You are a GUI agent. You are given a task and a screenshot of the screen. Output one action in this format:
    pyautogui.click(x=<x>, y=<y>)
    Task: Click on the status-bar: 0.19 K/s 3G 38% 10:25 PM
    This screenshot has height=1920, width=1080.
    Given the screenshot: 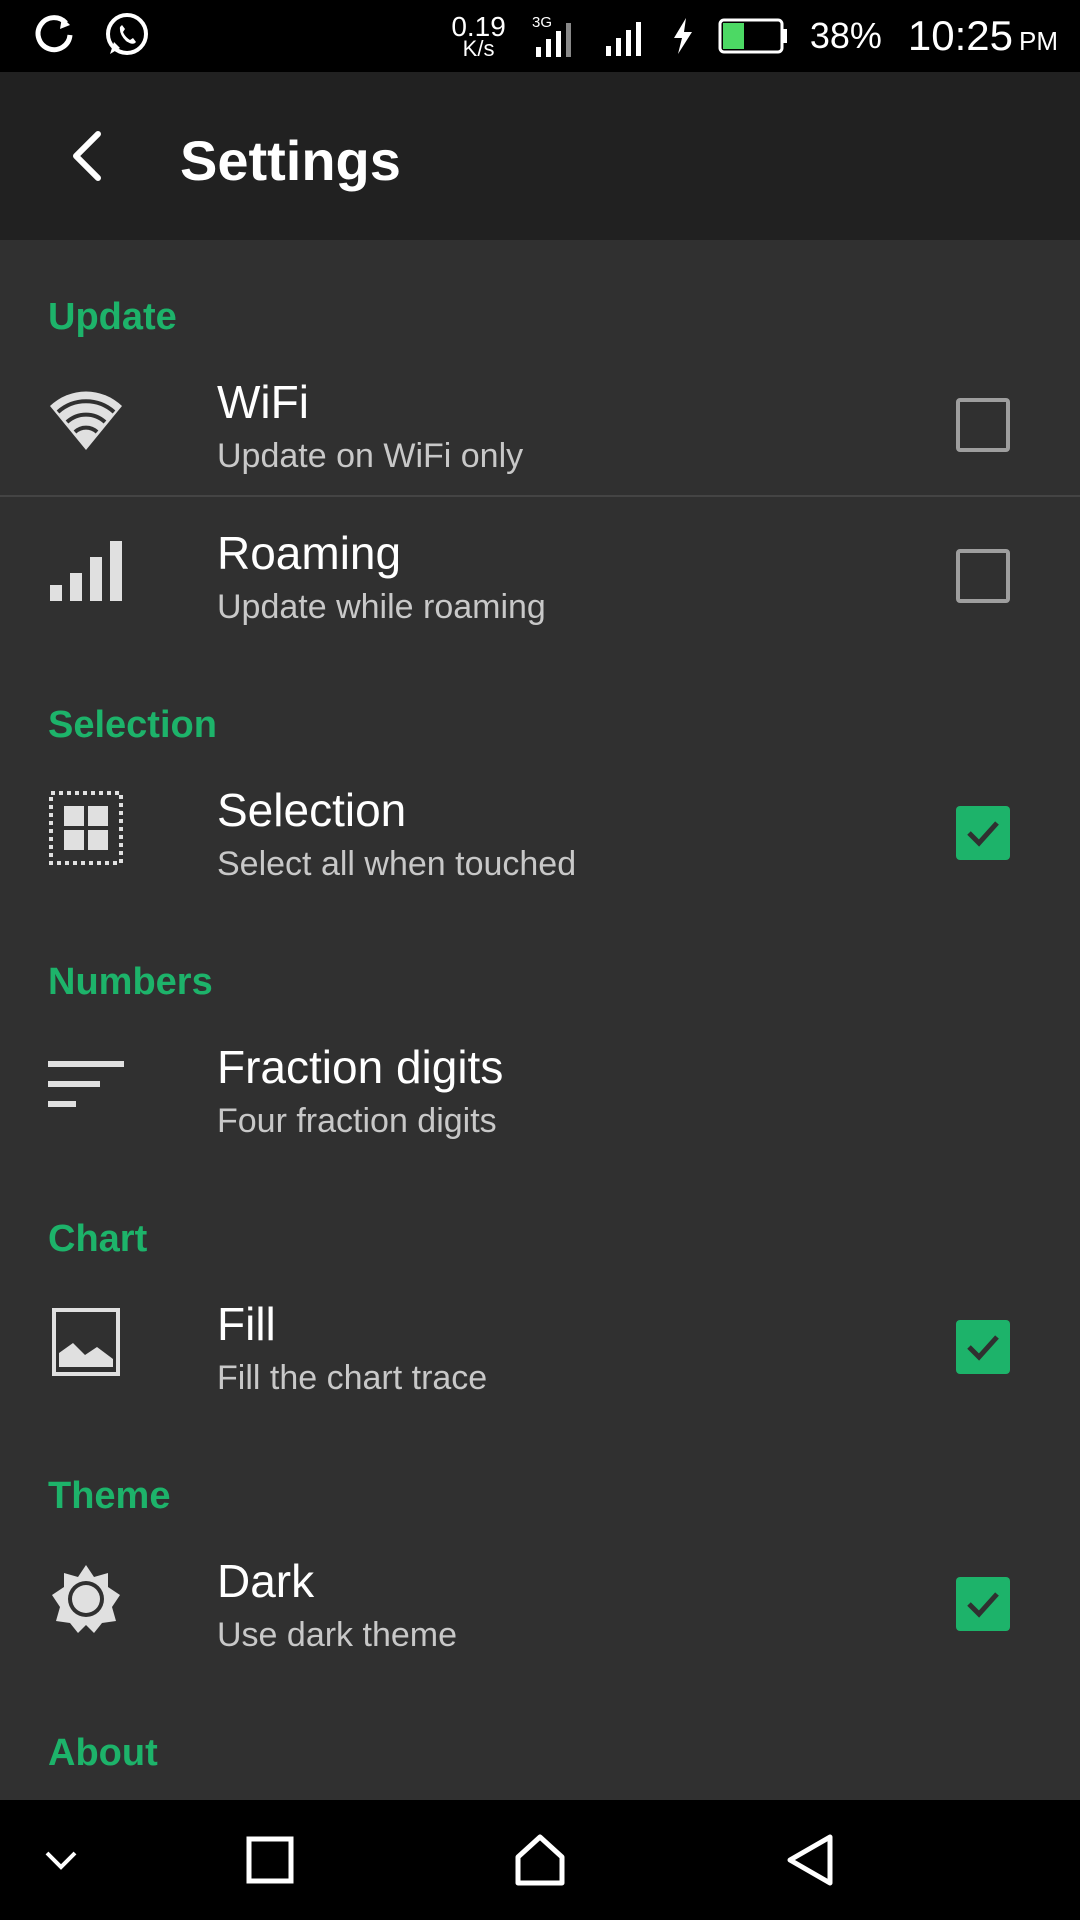 What is the action you would take?
    pyautogui.click(x=540, y=36)
    